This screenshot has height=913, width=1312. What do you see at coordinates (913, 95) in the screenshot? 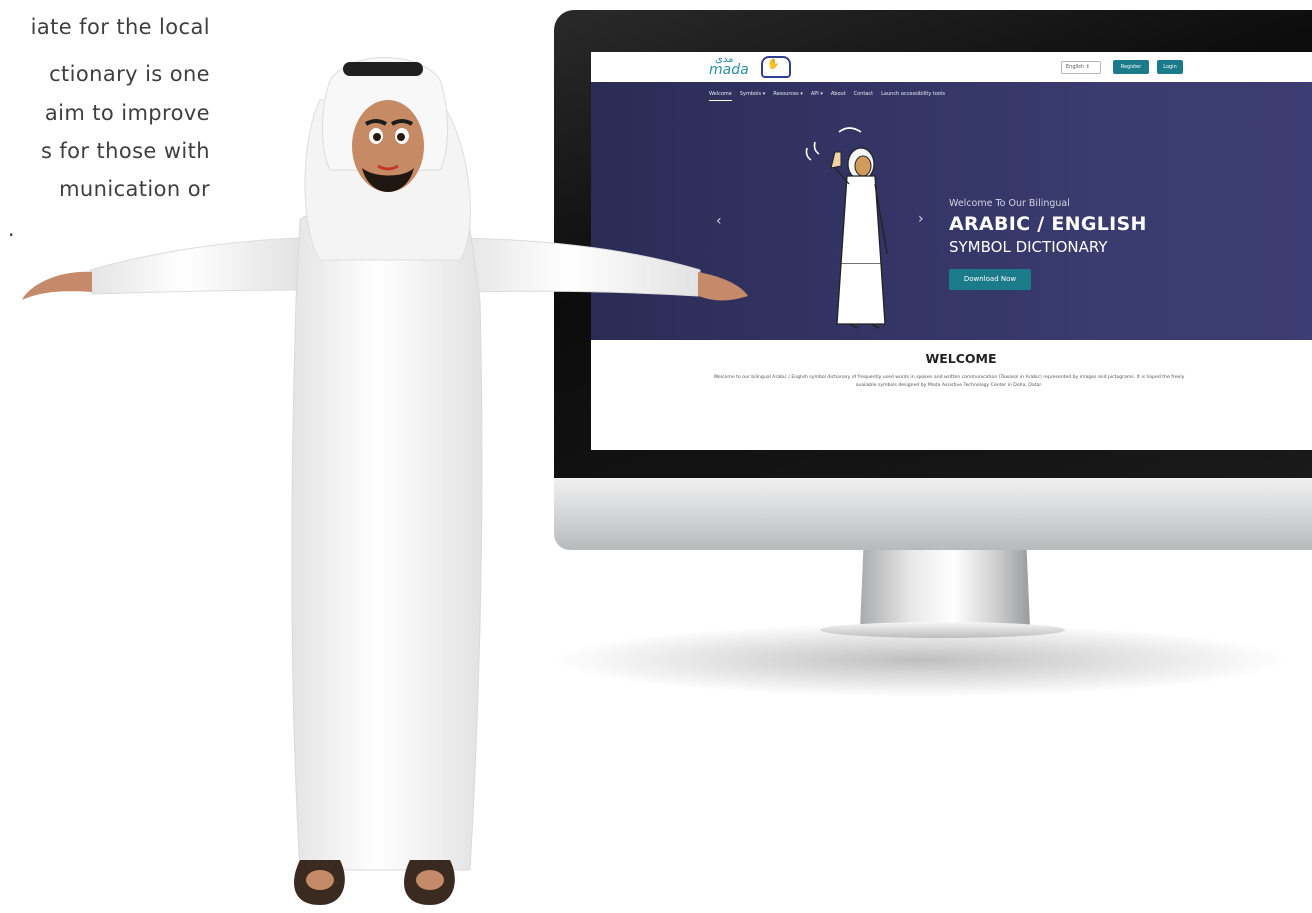
I see `nav-item-accessibility: Launch accessibility tools` at bounding box center [913, 95].